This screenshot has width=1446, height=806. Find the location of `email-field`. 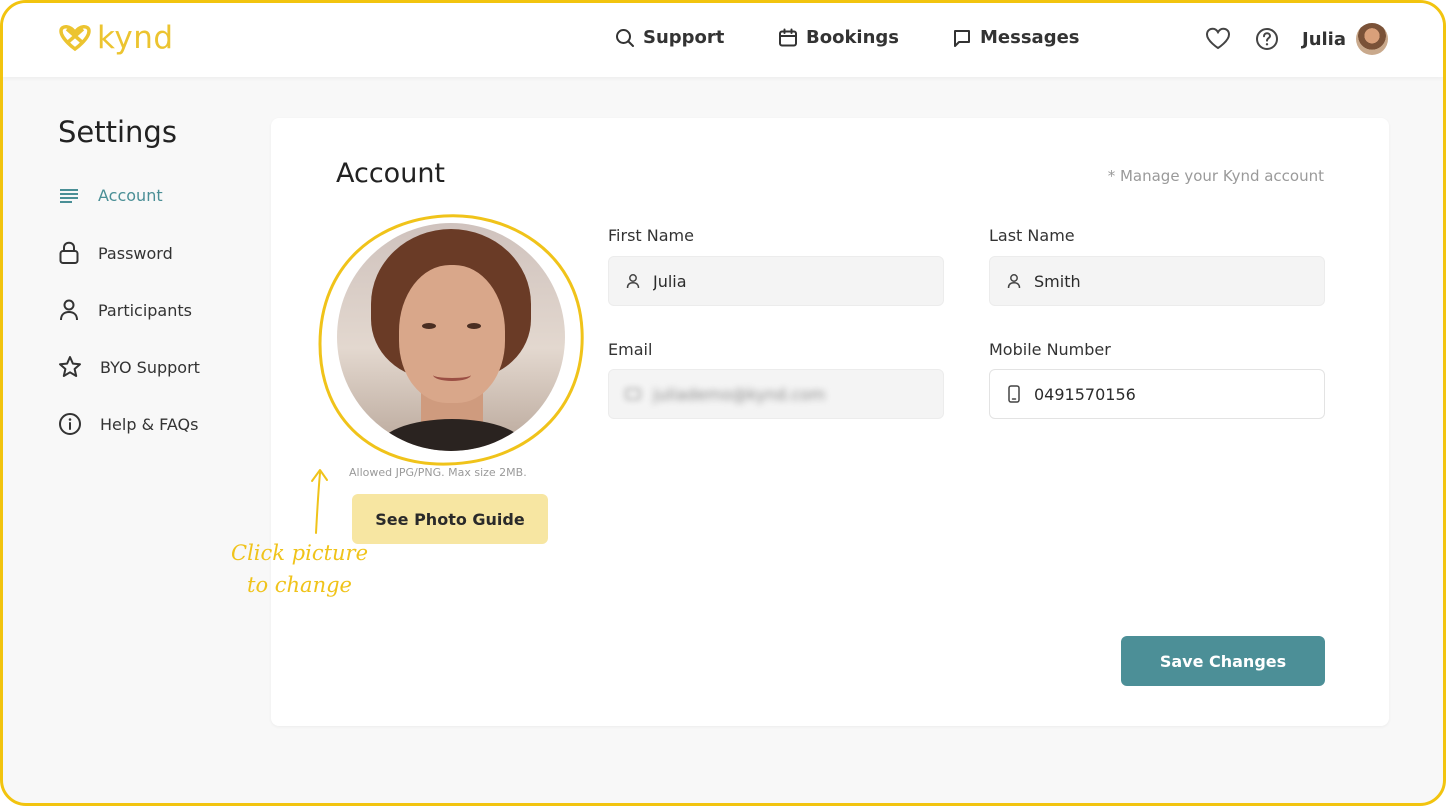

email-field is located at coordinates (776, 394).